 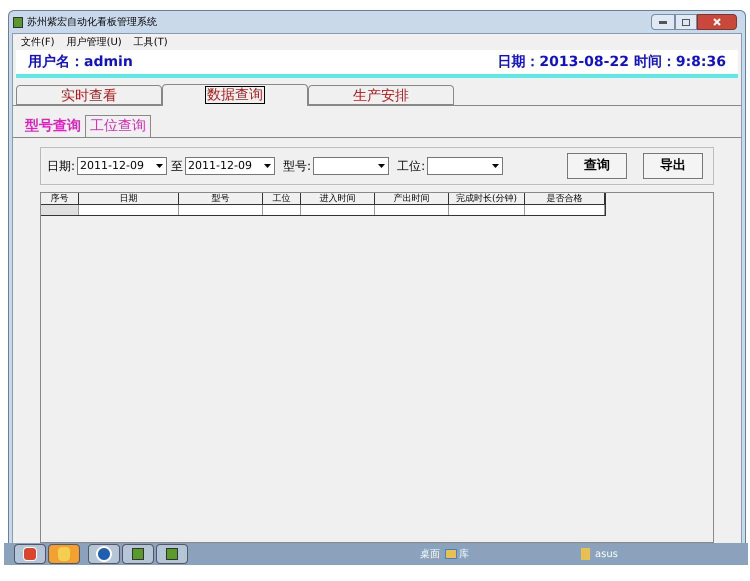 I want to click on filter-label: 日期:, so click(x=61, y=166).